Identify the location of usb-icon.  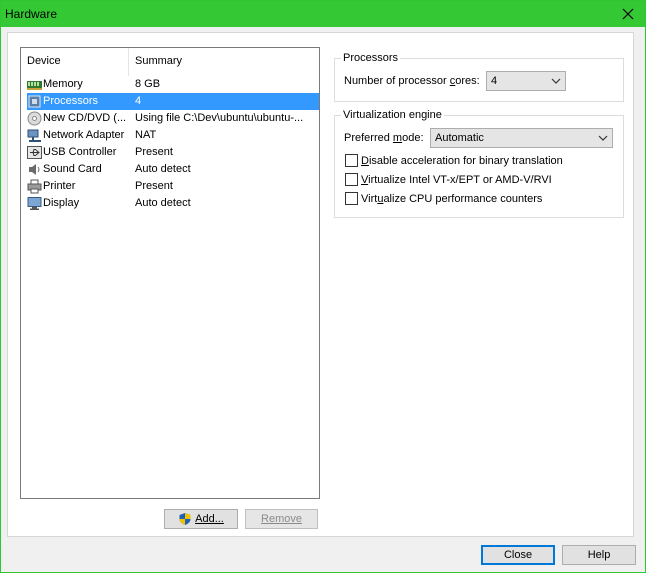
(34, 152).